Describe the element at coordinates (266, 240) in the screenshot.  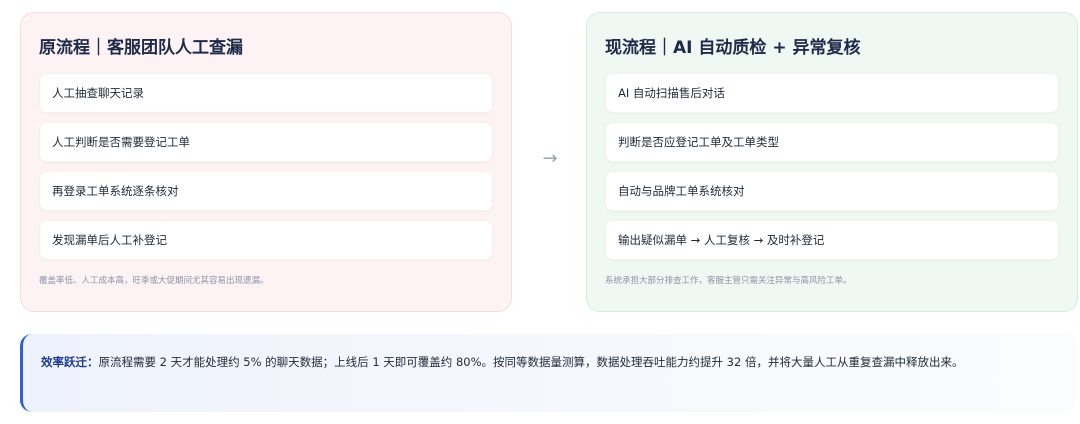
I see `old-flow-step: 发现漏单后人工补登记` at that location.